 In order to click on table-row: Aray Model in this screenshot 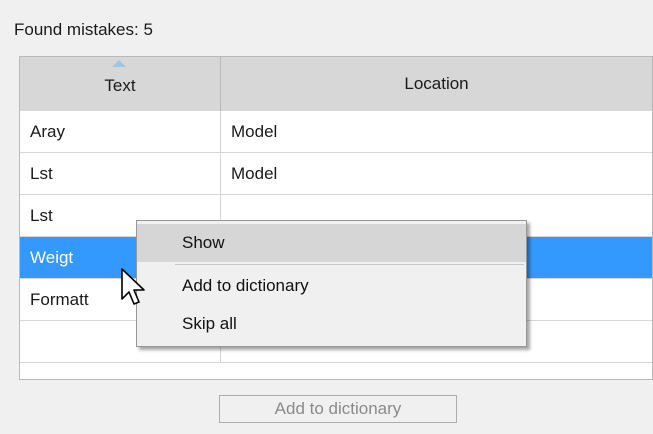, I will do `click(336, 132)`.